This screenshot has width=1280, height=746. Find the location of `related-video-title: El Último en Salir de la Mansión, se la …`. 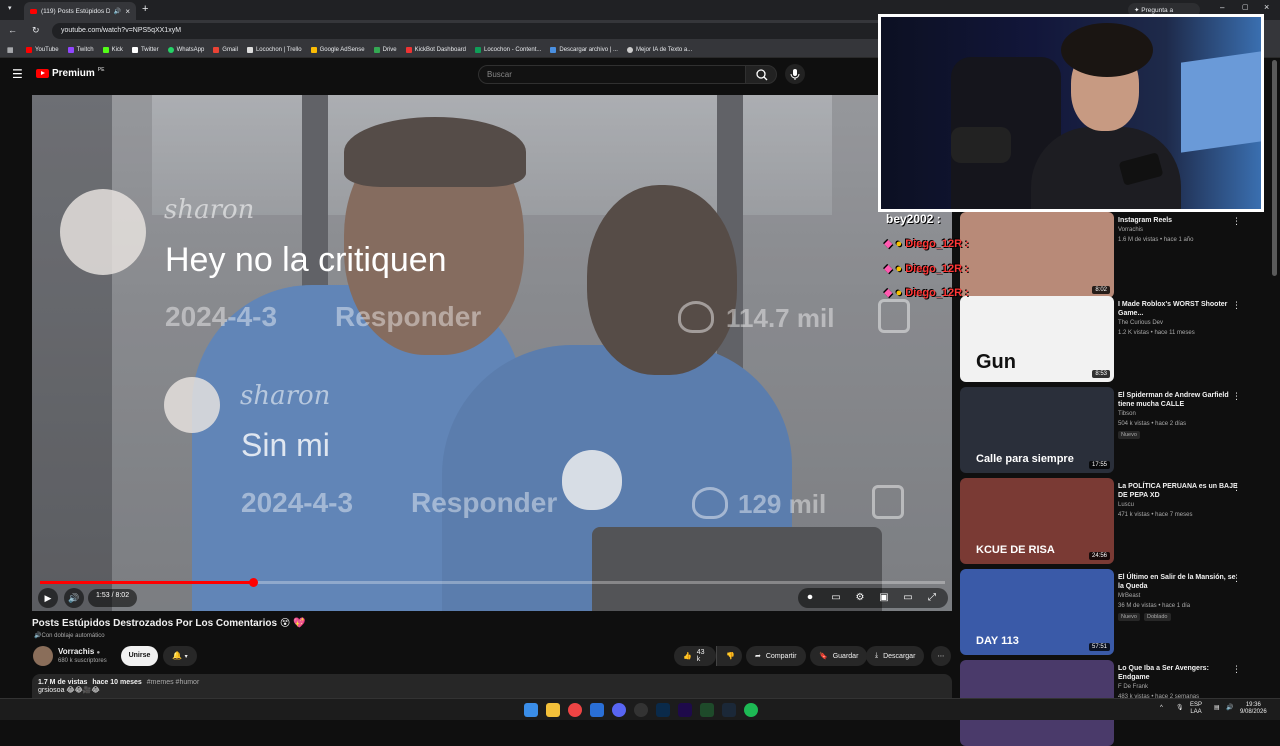

related-video-title: El Último en Salir de la Mansión, se la … is located at coordinates (1178, 582).